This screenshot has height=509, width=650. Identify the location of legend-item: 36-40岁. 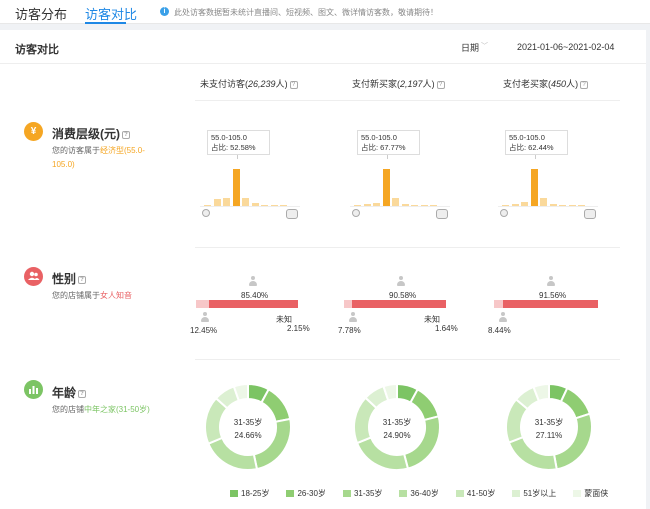
(419, 493).